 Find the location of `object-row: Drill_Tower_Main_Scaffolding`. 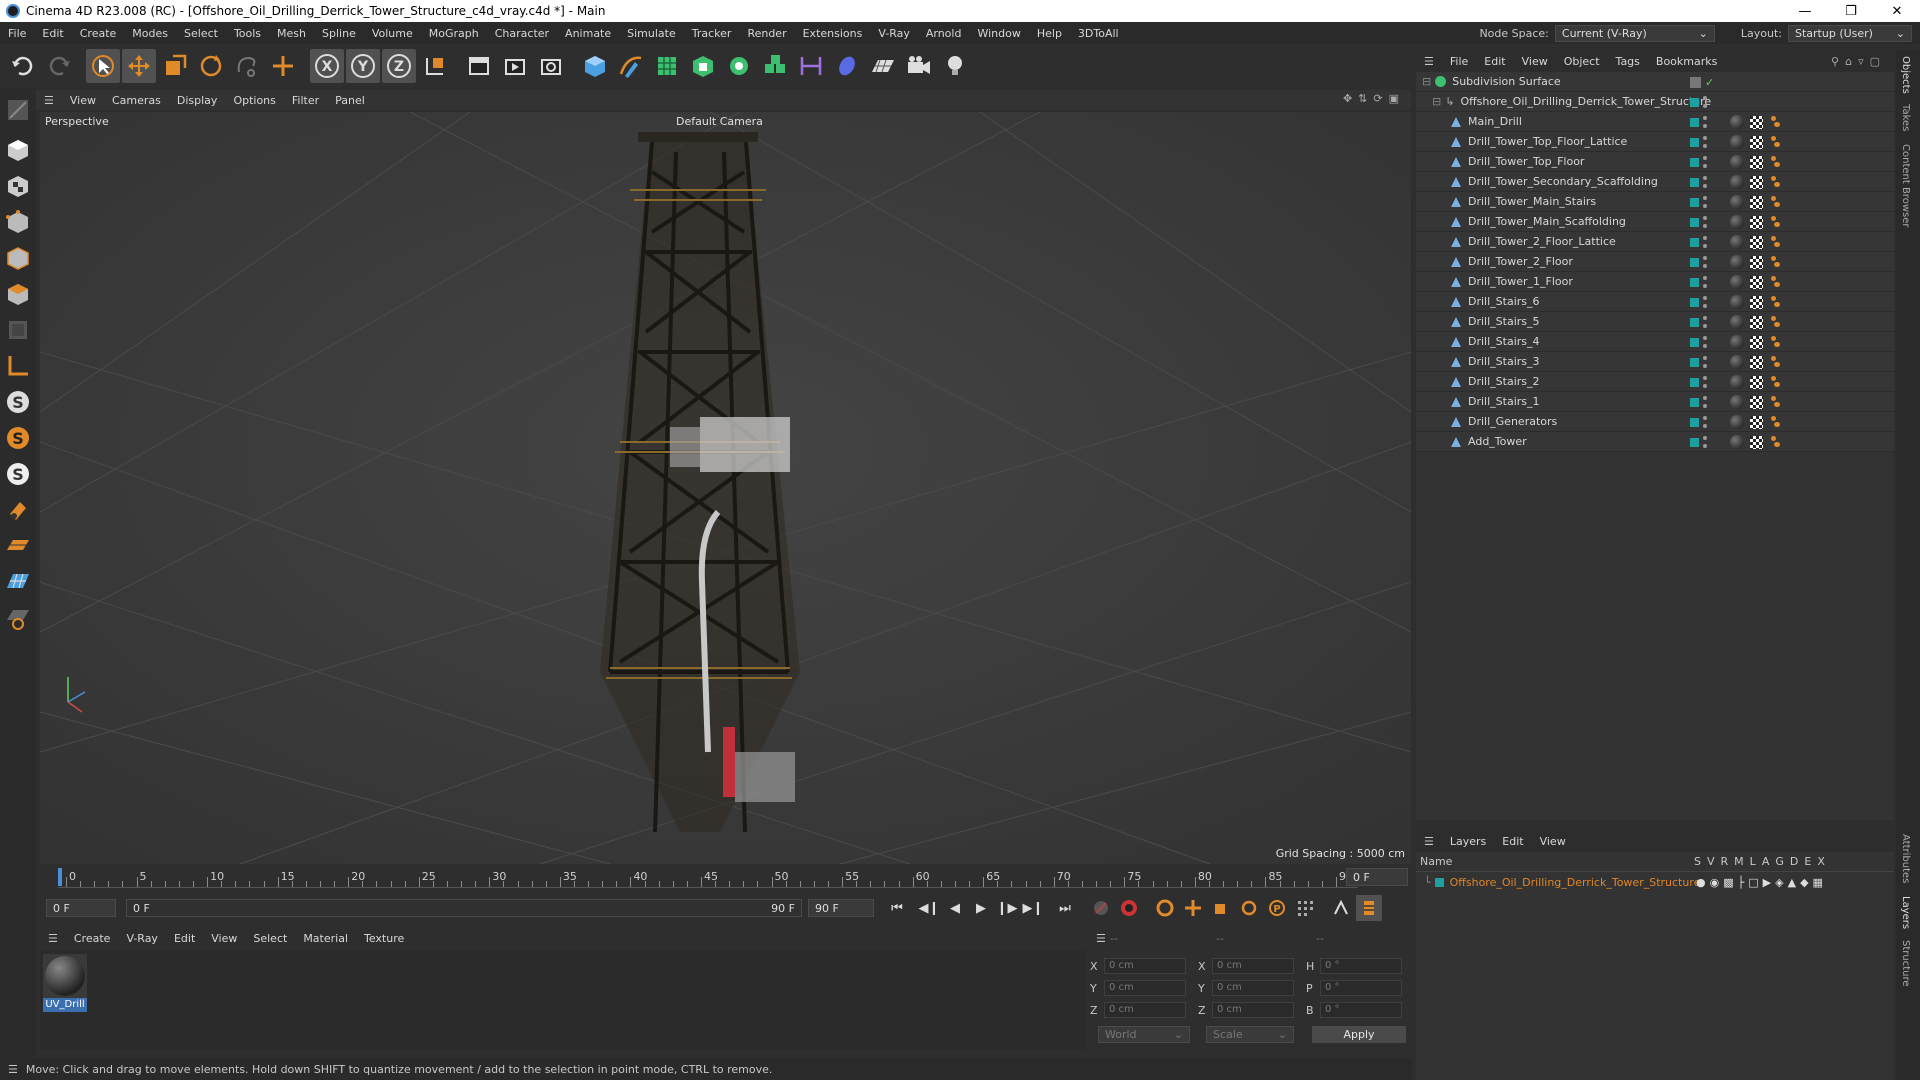

object-row: Drill_Tower_Main_Scaffolding is located at coordinates (1655, 222).